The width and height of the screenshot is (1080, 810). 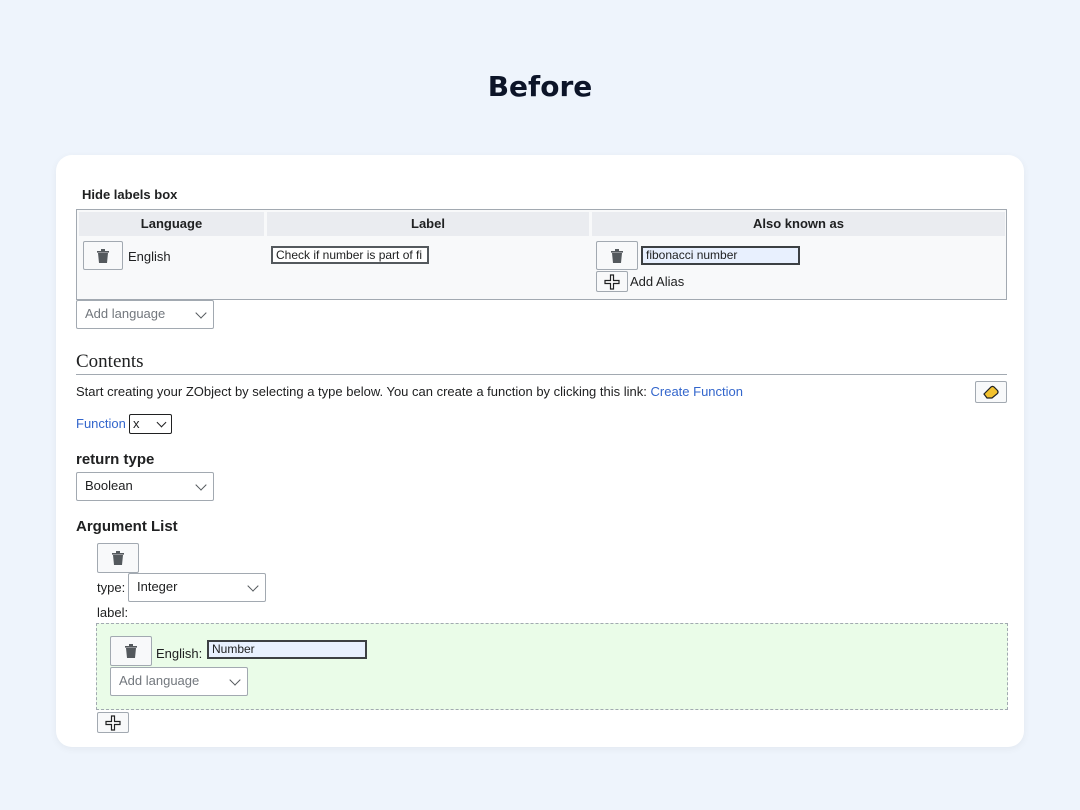 I want to click on eraser-icon, so click(x=991, y=392).